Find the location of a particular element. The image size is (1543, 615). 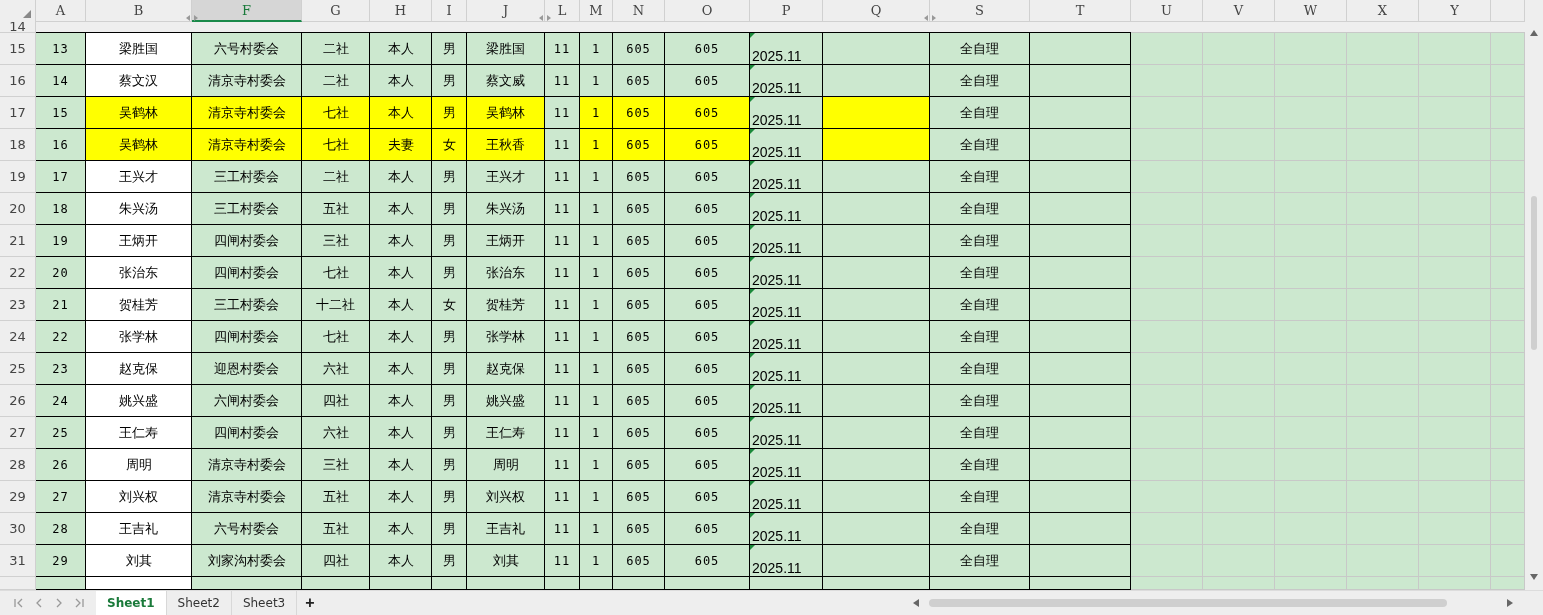

column-header: O is located at coordinates (707, 11).